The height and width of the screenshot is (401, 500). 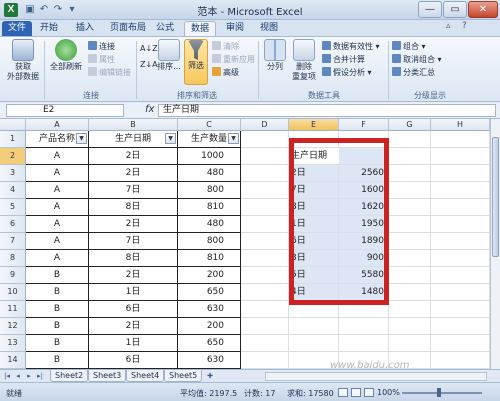 What do you see at coordinates (107, 376) in the screenshot?
I see `sheet-tab: Sheet3` at bounding box center [107, 376].